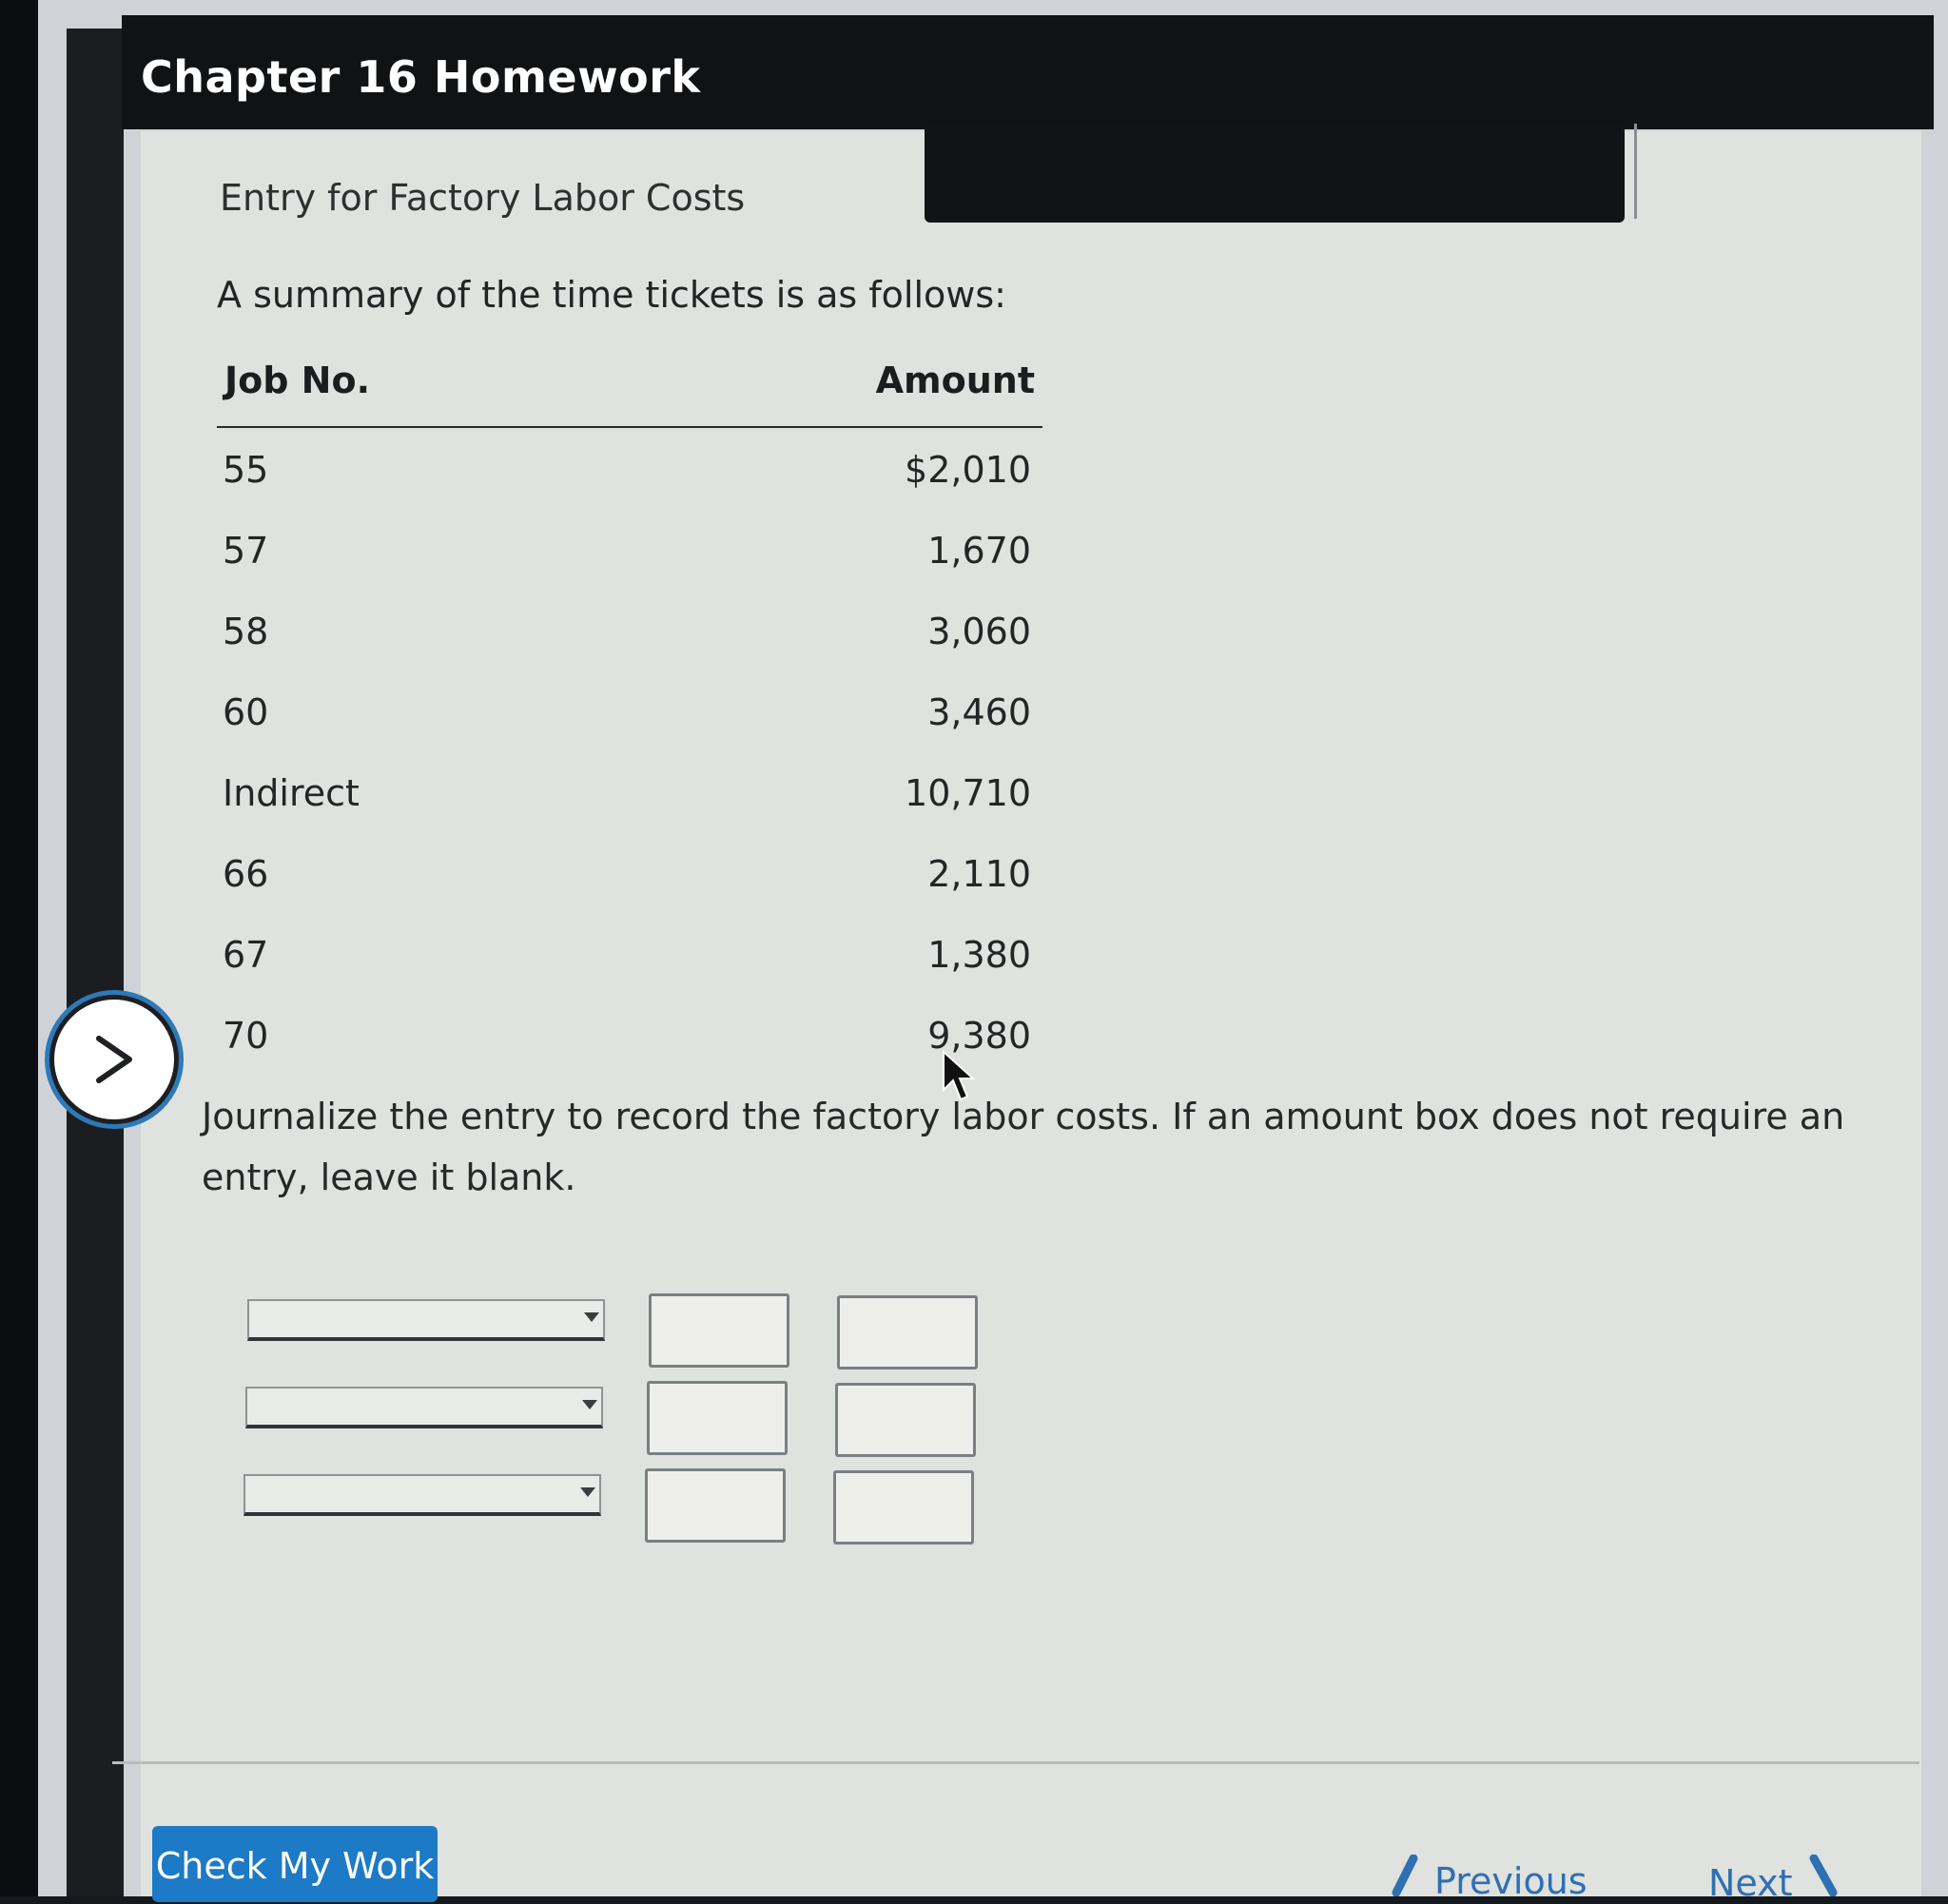  Describe the element at coordinates (979, 712) in the screenshot. I see `job-amount: 3,460` at that location.